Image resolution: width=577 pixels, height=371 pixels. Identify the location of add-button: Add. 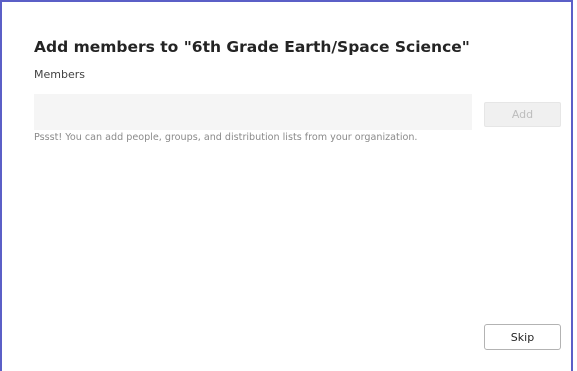
(522, 114).